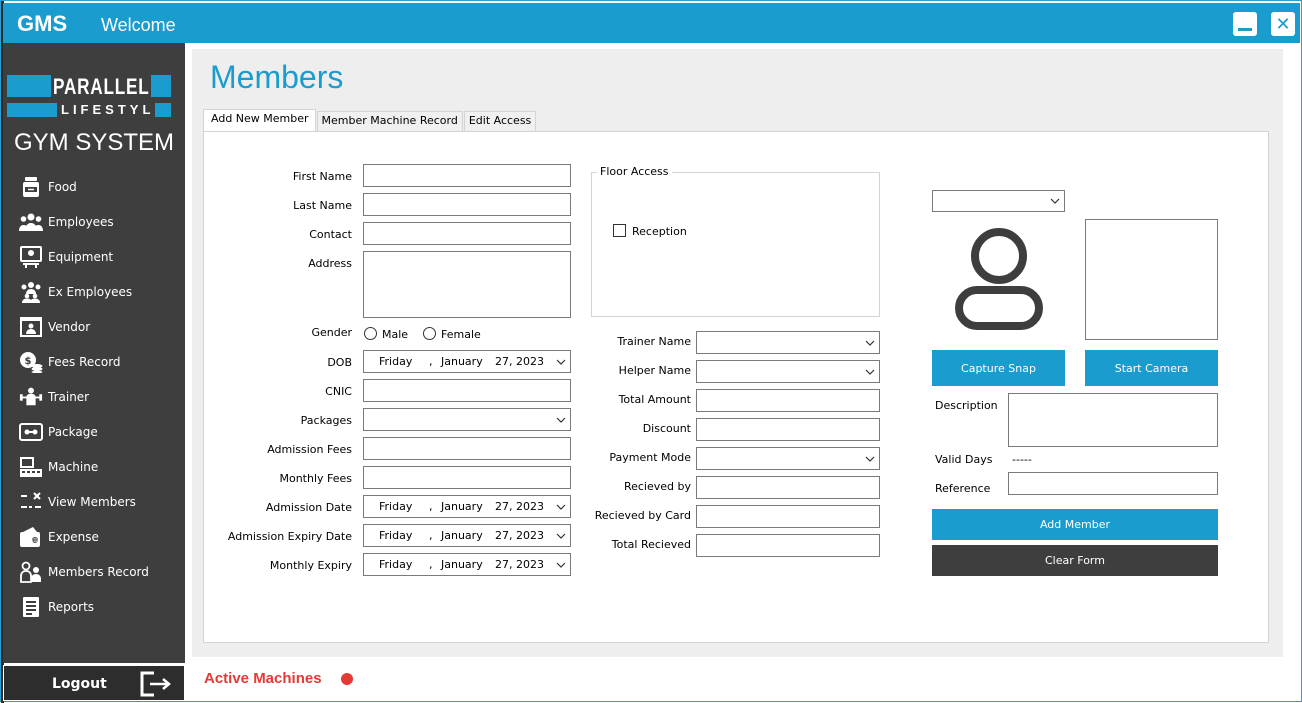  Describe the element at coordinates (1022, 459) in the screenshot. I see `valid-days-value: -----` at that location.